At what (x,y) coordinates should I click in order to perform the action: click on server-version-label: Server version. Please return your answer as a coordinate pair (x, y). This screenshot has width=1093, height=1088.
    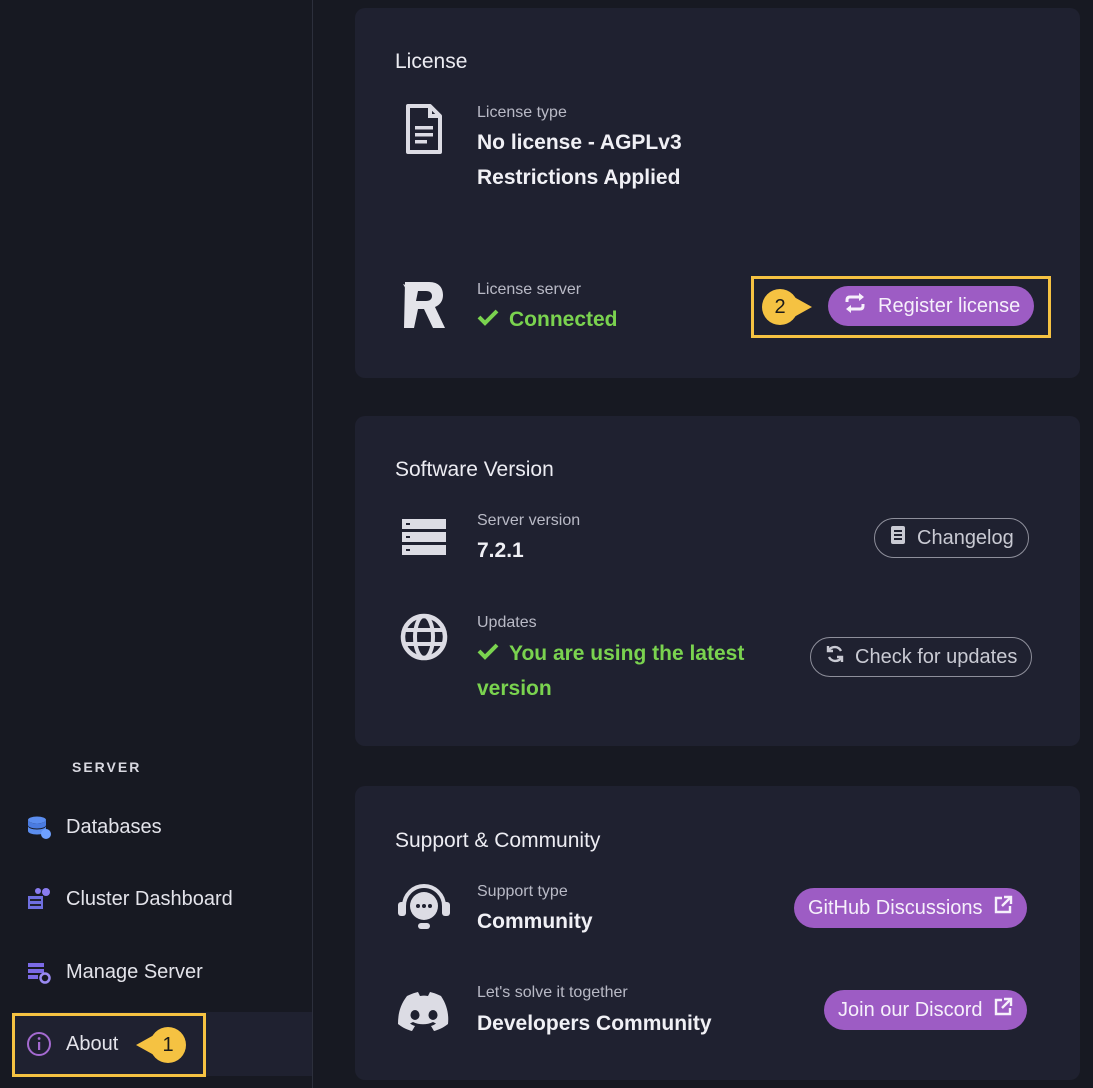
    Looking at the image, I should click on (529, 520).